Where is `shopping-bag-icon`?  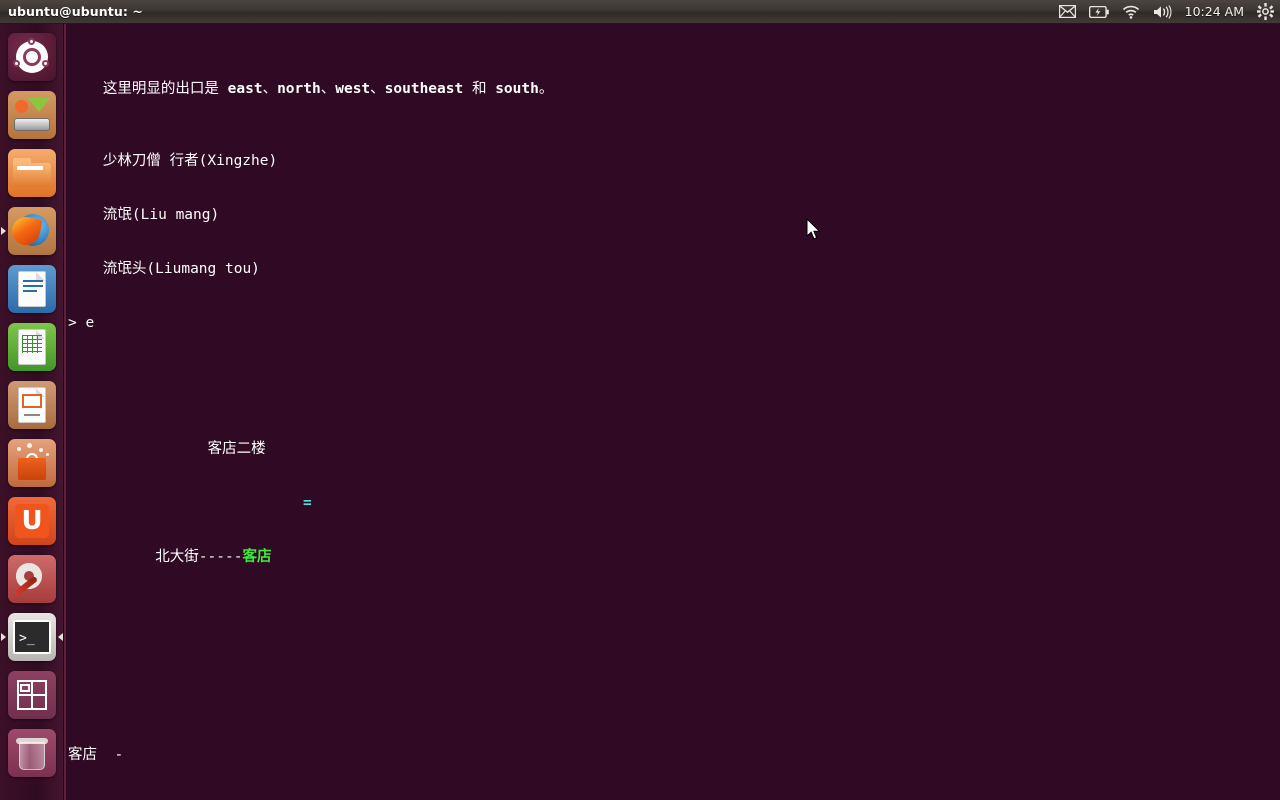
shopping-bag-icon is located at coordinates (32, 463).